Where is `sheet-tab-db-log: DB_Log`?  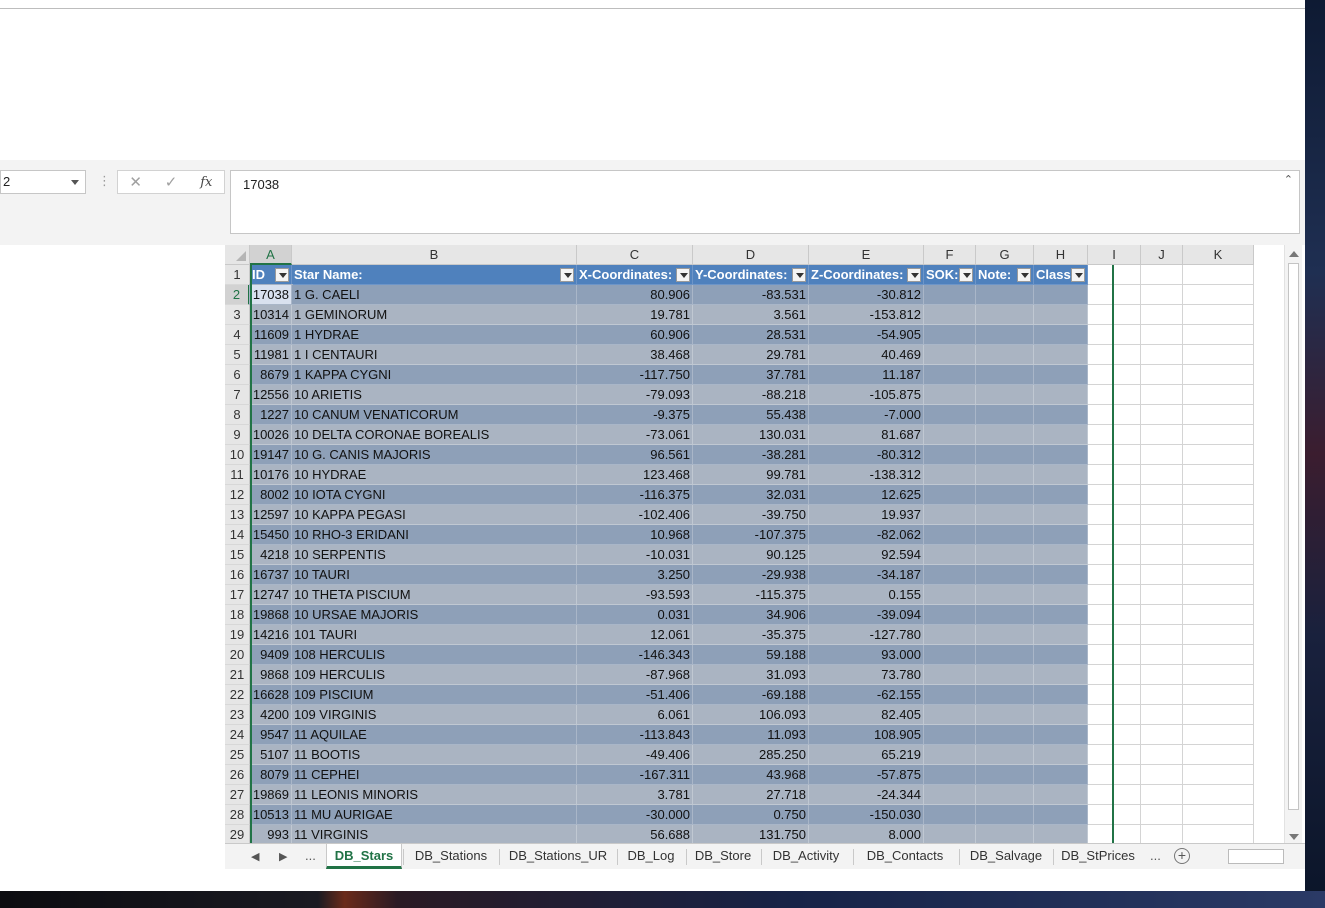
sheet-tab-db-log: DB_Log is located at coordinates (651, 856).